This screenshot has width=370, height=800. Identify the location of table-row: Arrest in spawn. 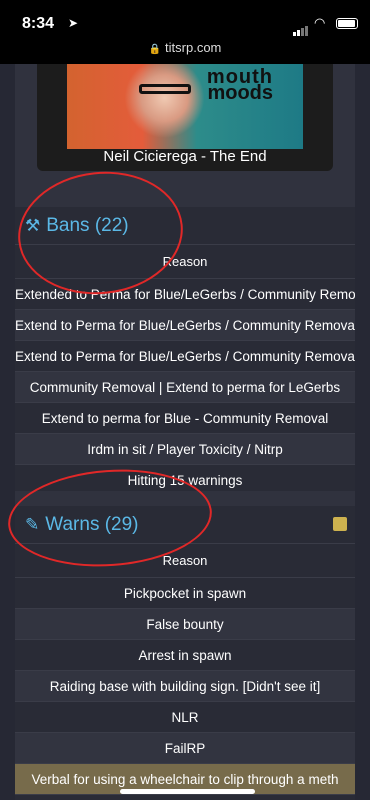
(185, 655).